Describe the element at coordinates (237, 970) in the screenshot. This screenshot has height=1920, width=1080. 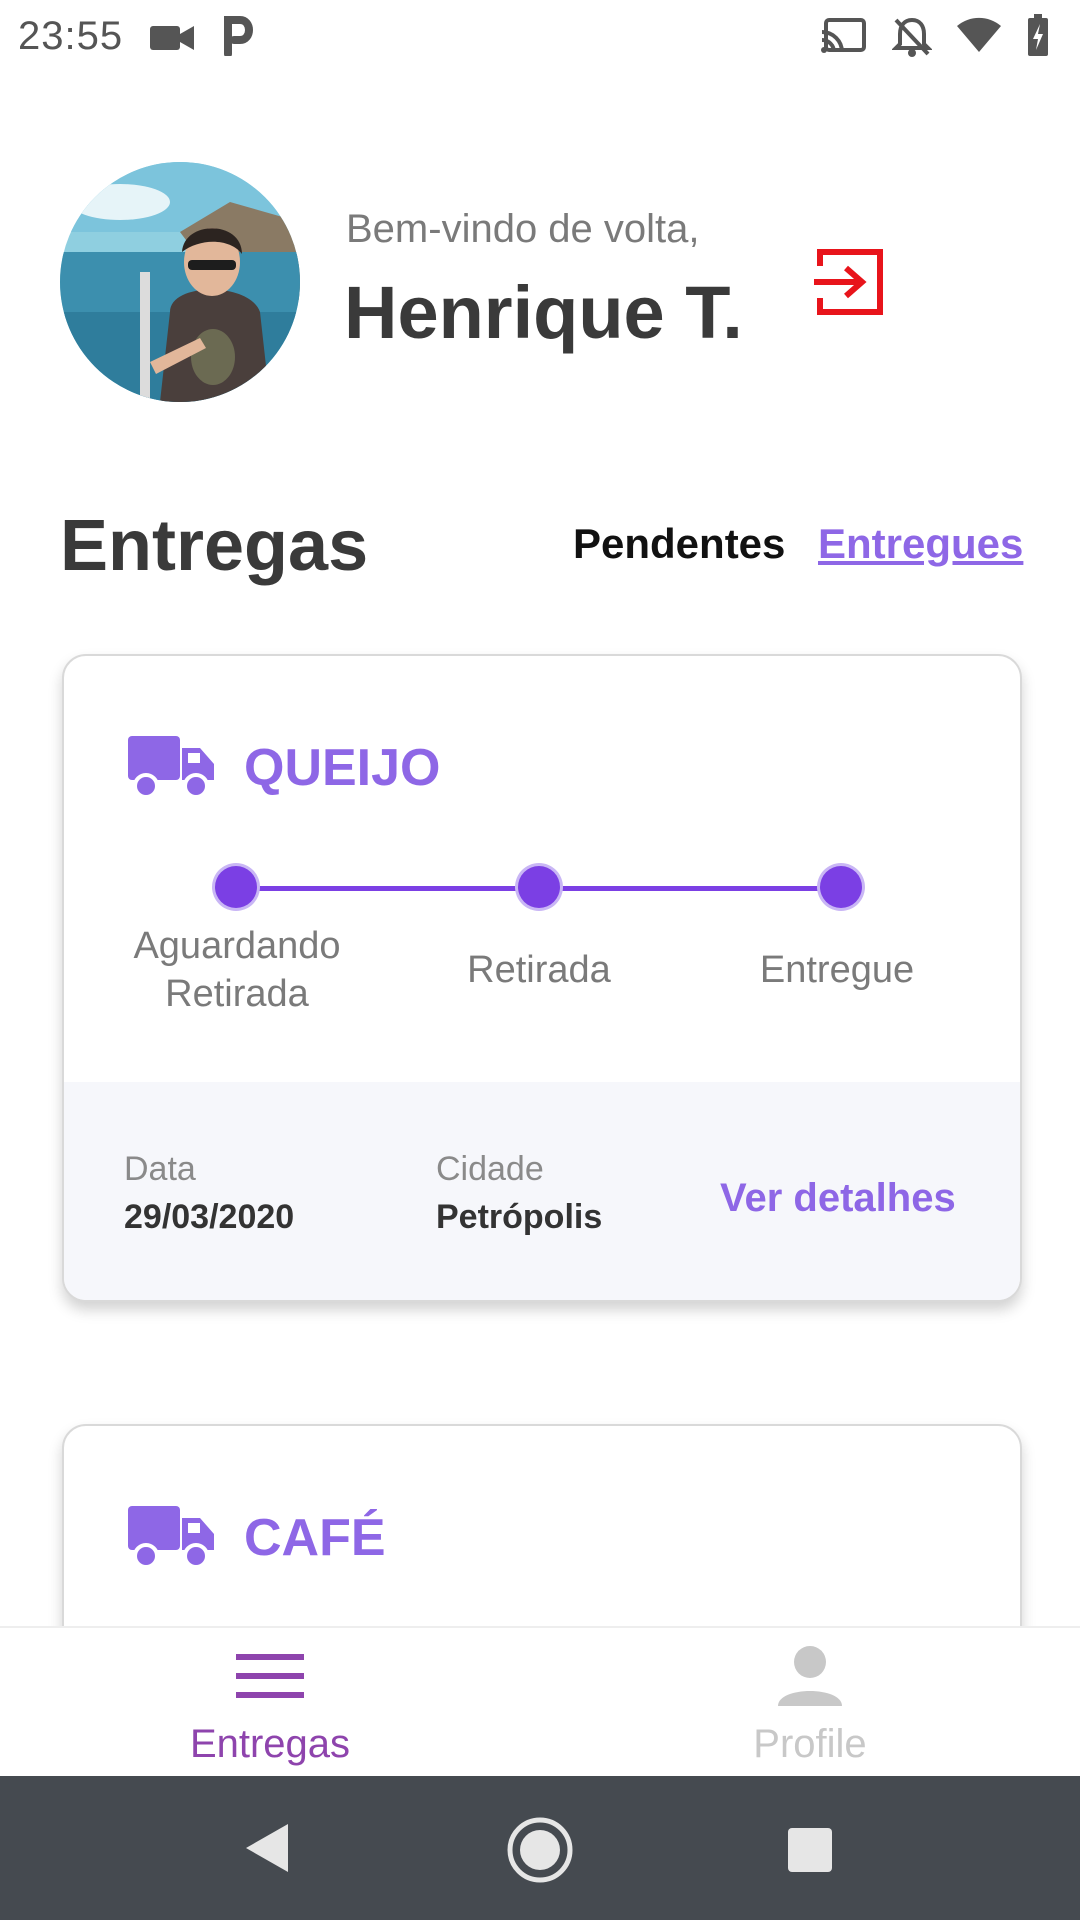
I see `step-label-awaiting: Aguardando Retirada` at that location.